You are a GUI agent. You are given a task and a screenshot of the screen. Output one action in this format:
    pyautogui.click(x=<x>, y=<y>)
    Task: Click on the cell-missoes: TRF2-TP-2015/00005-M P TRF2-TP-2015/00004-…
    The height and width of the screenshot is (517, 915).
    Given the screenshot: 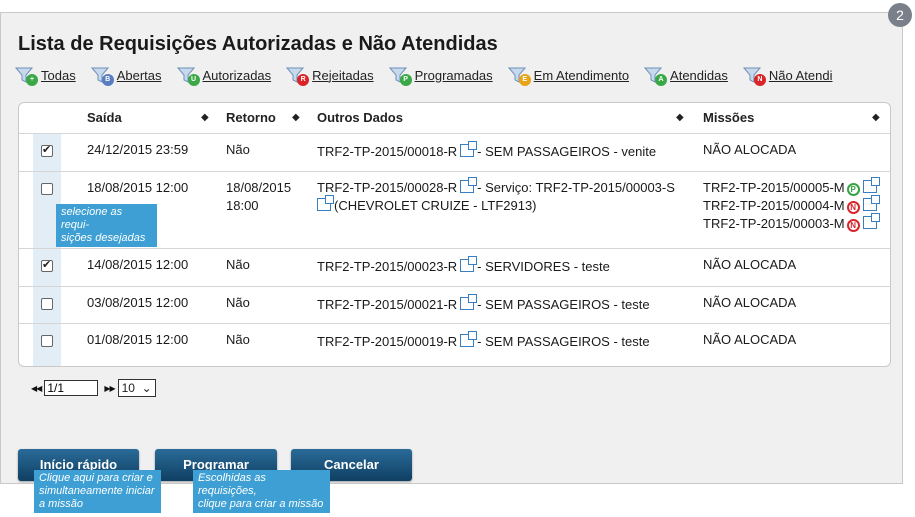 What is the action you would take?
    pyautogui.click(x=791, y=205)
    